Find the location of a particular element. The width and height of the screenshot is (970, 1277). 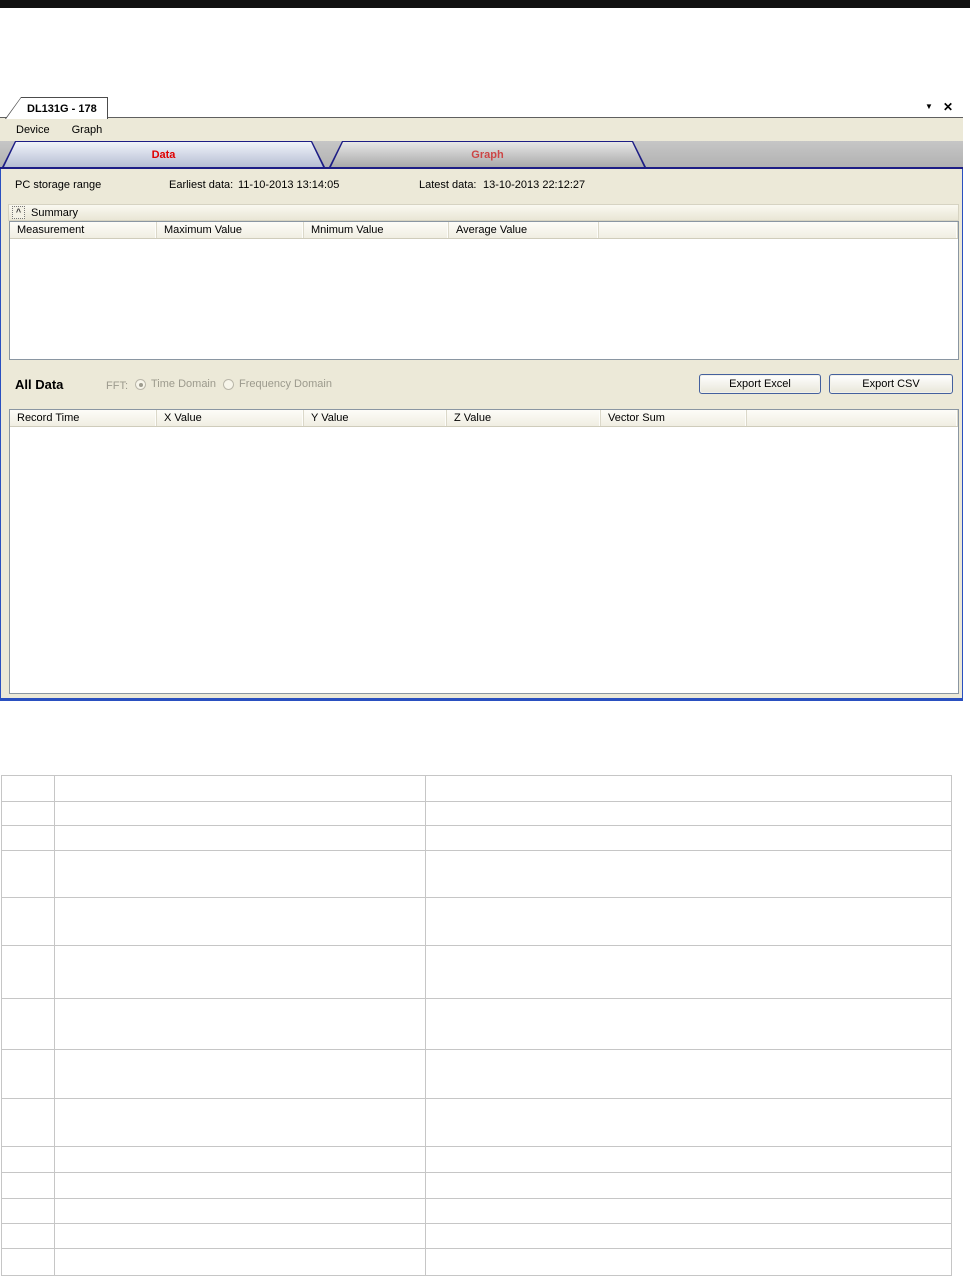

document-tab-strip: DL131G - 178 ▼ ✕ is located at coordinates (481, 108).